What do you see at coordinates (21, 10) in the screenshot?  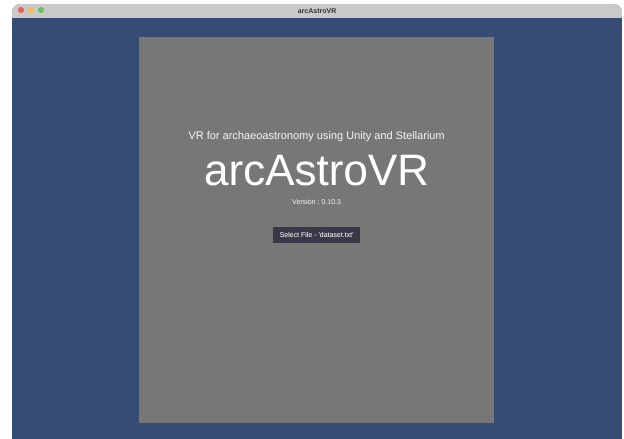 I see `close-button` at bounding box center [21, 10].